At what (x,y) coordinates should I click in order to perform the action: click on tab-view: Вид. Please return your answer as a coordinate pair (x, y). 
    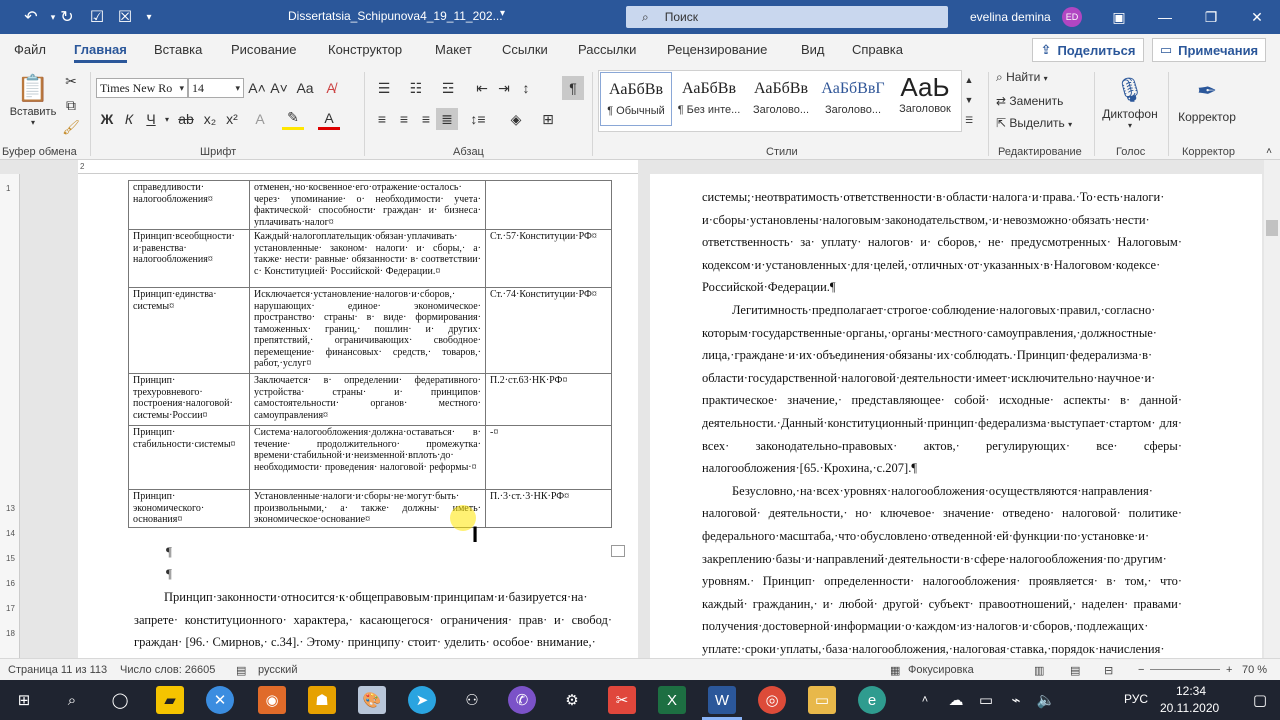
    Looking at the image, I should click on (813, 49).